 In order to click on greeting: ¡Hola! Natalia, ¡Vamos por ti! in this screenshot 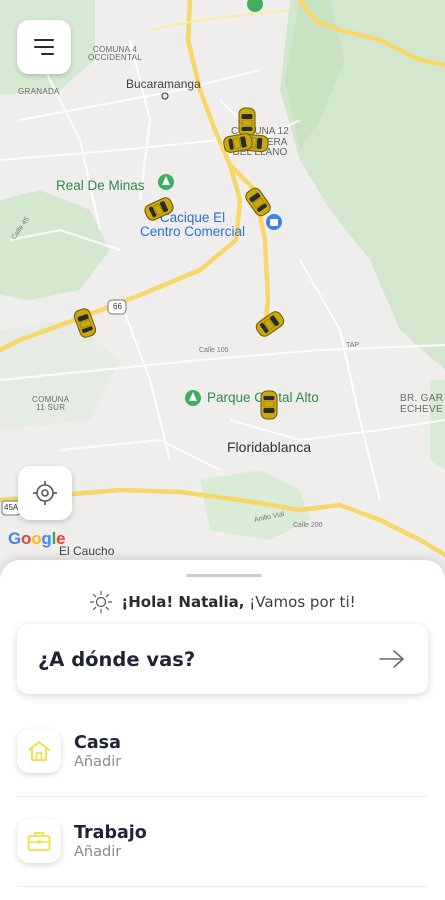, I will do `click(222, 602)`.